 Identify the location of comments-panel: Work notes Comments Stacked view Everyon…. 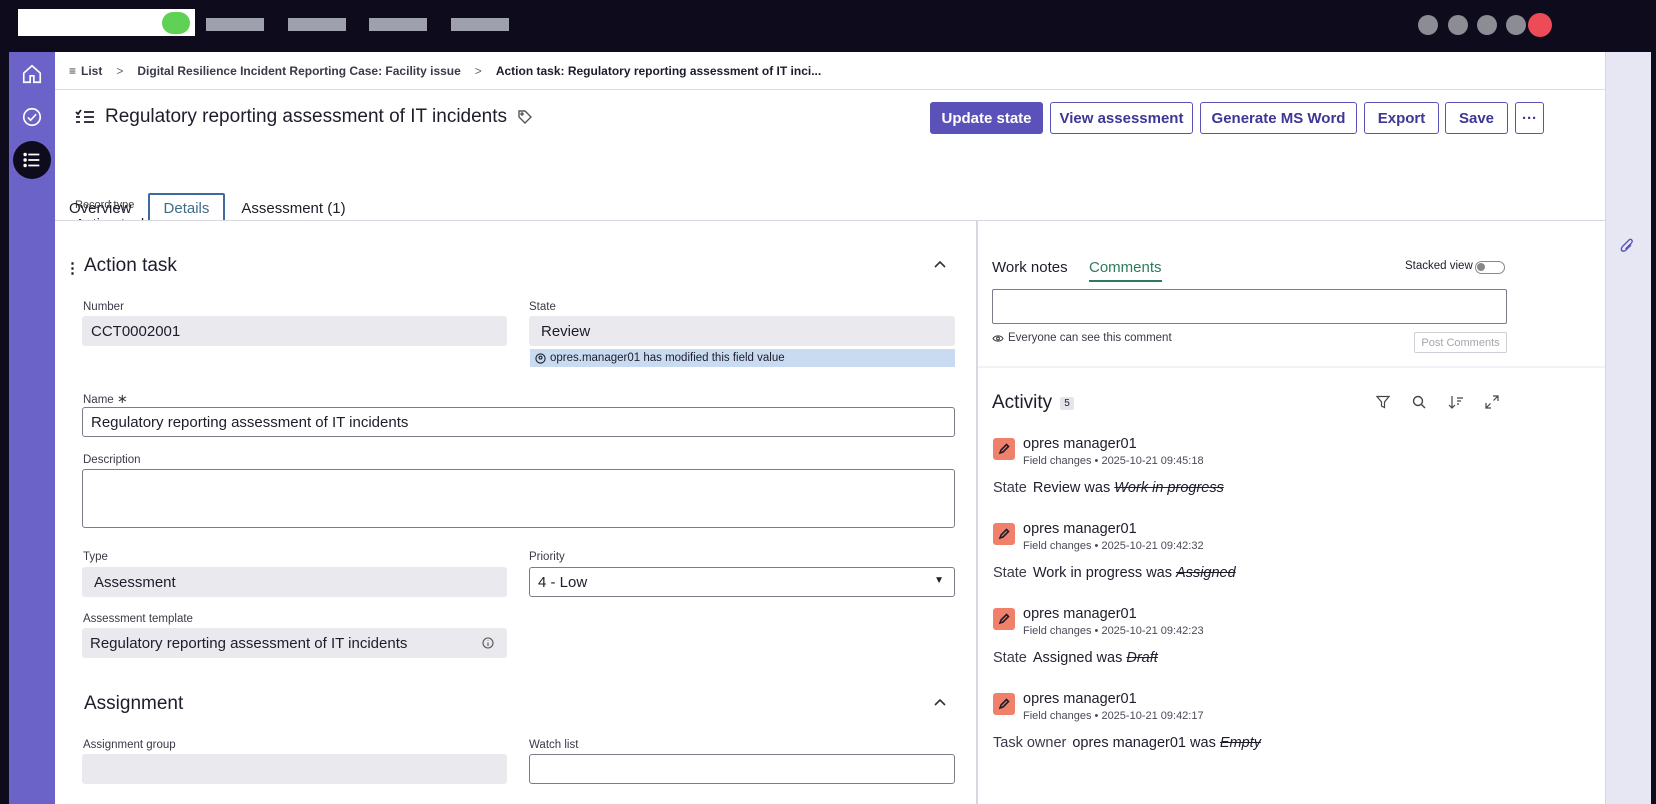
(1292, 293).